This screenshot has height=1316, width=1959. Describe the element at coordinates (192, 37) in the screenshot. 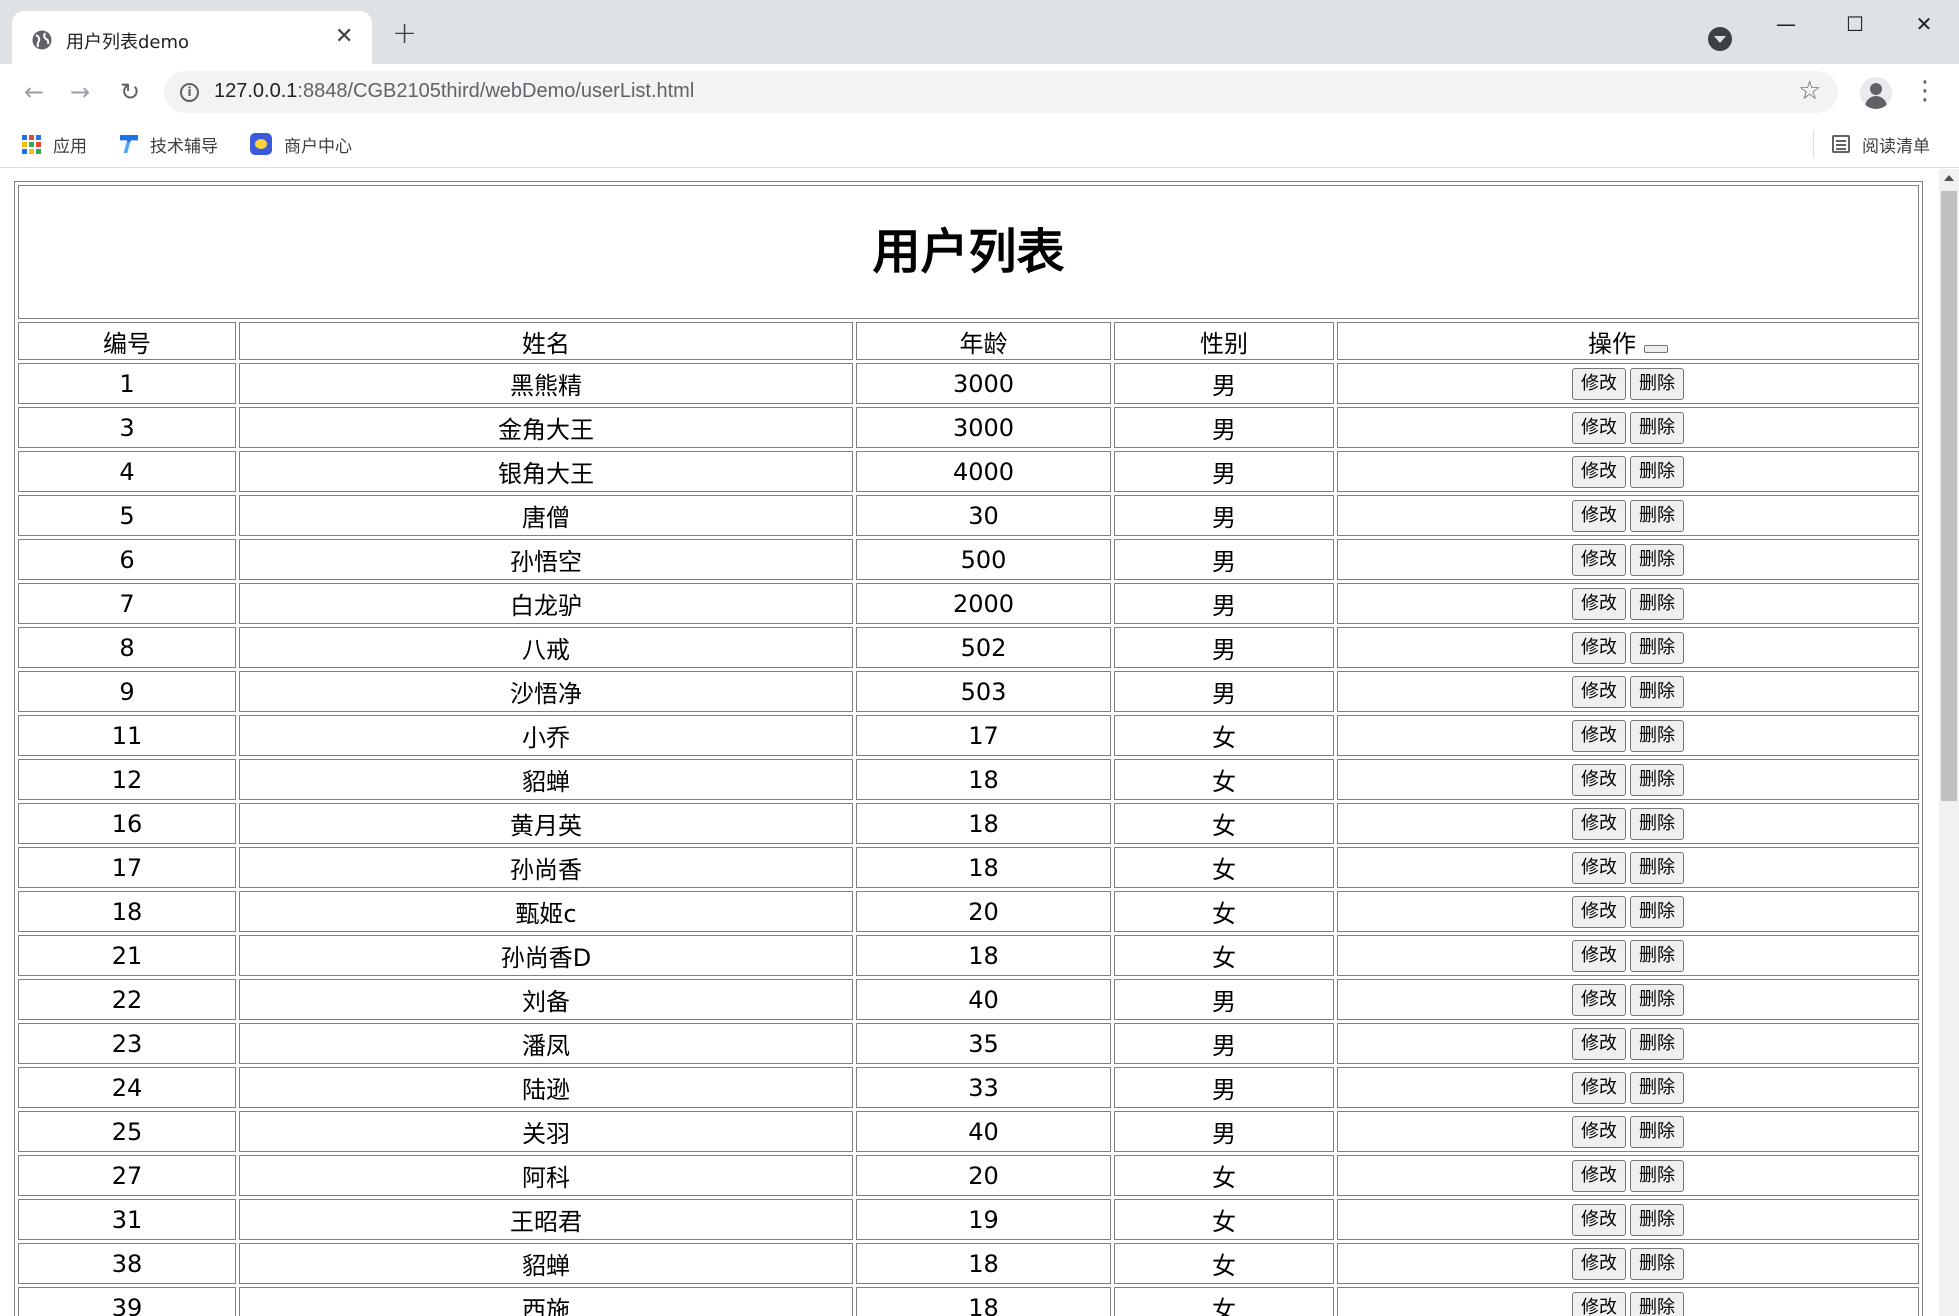

I see `browser-tab: 用户列表demo ✕` at that location.